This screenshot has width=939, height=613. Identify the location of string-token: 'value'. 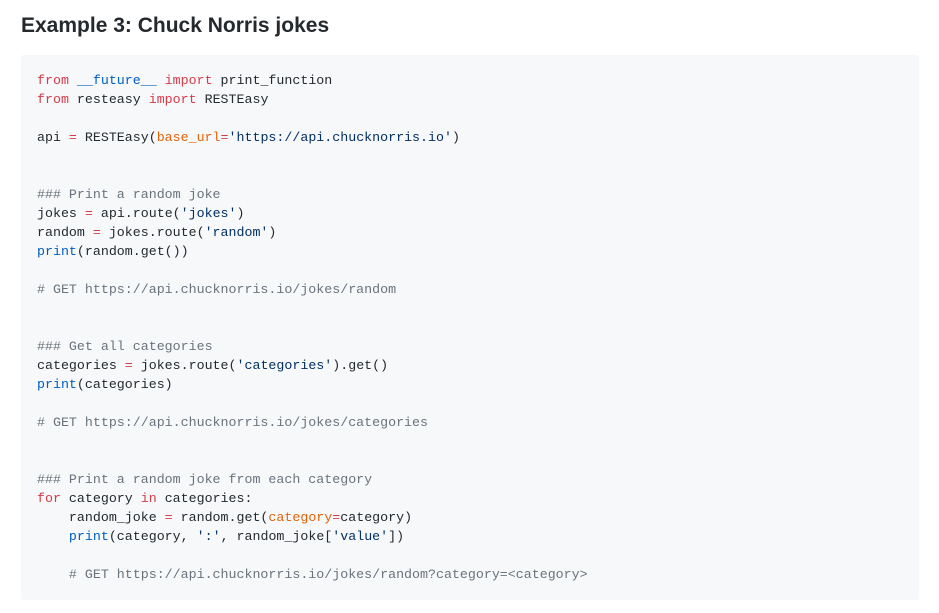
(360, 536).